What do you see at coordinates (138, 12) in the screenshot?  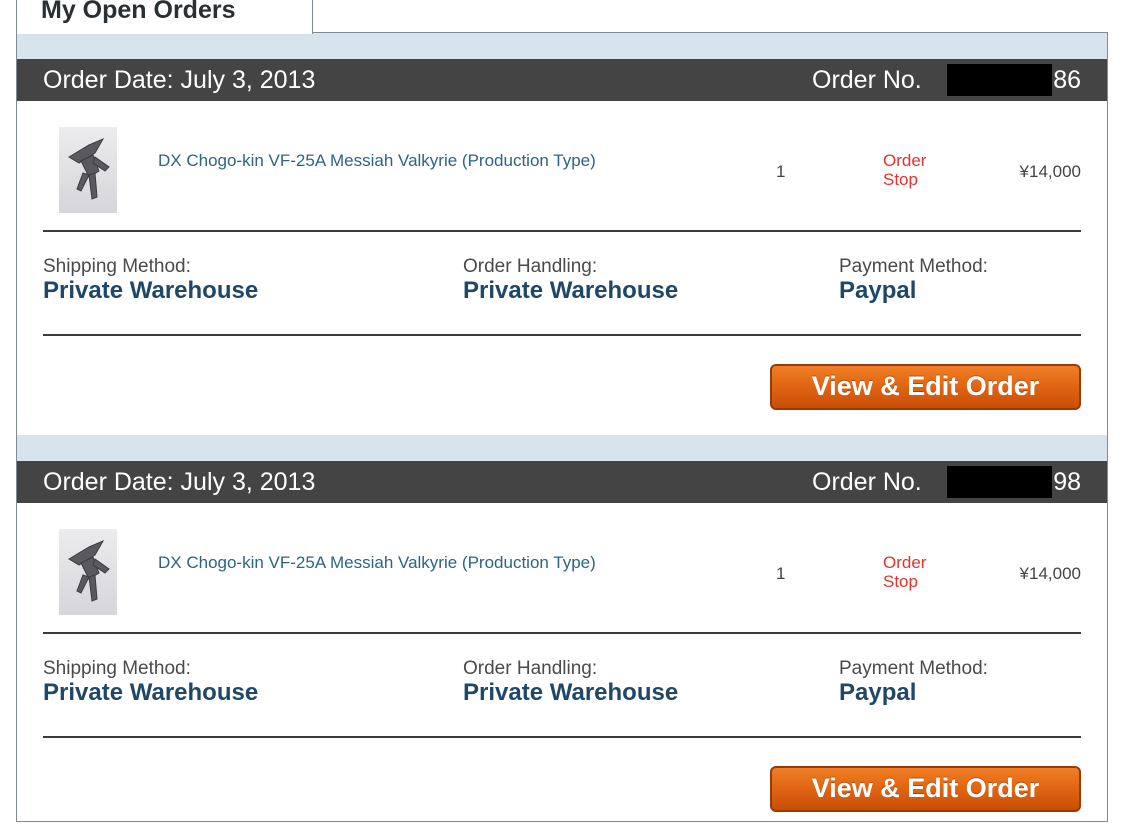 I see `page-title: My Open Orders` at bounding box center [138, 12].